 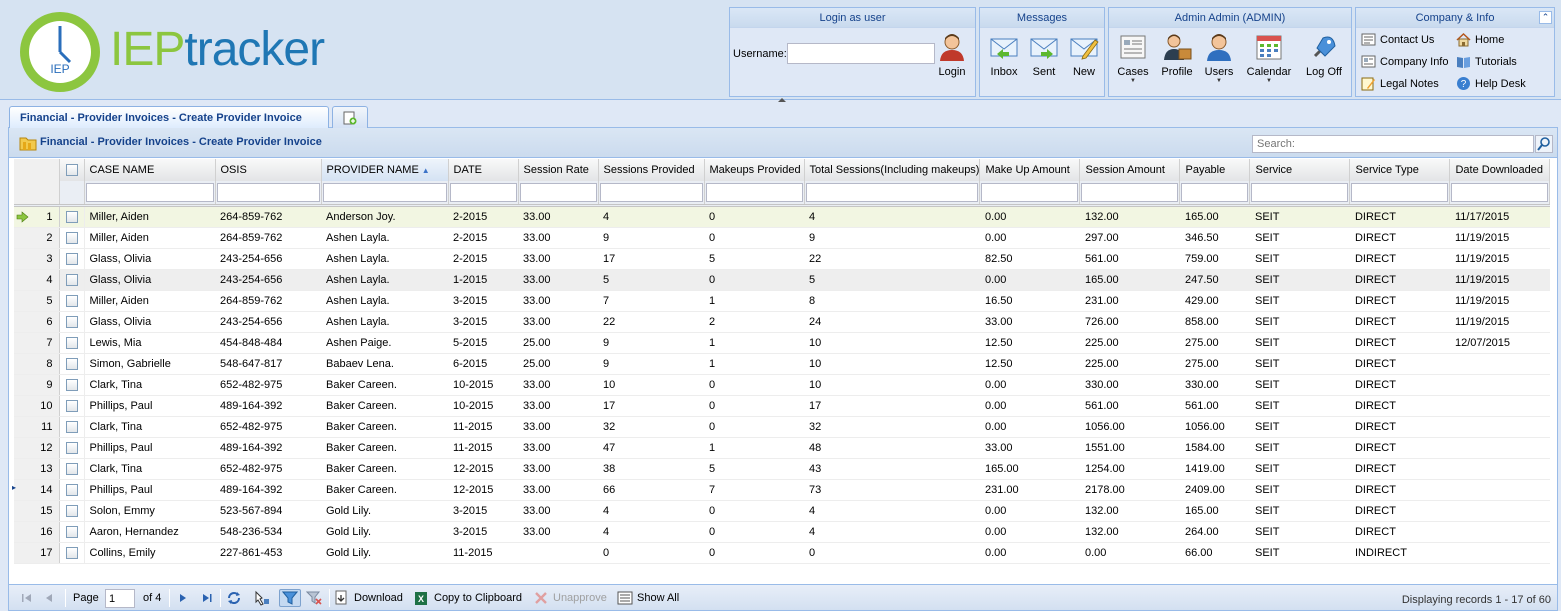 I want to click on previous-page-button, so click(x=49, y=598).